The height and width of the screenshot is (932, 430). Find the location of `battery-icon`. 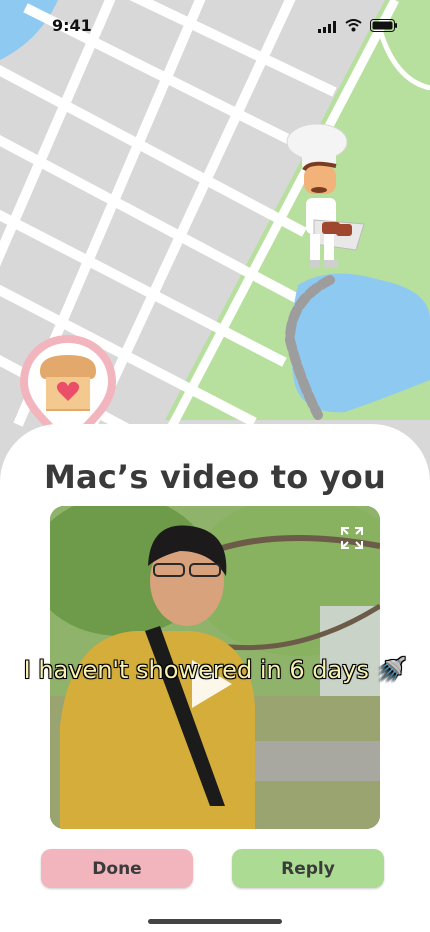

battery-icon is located at coordinates (383, 25).